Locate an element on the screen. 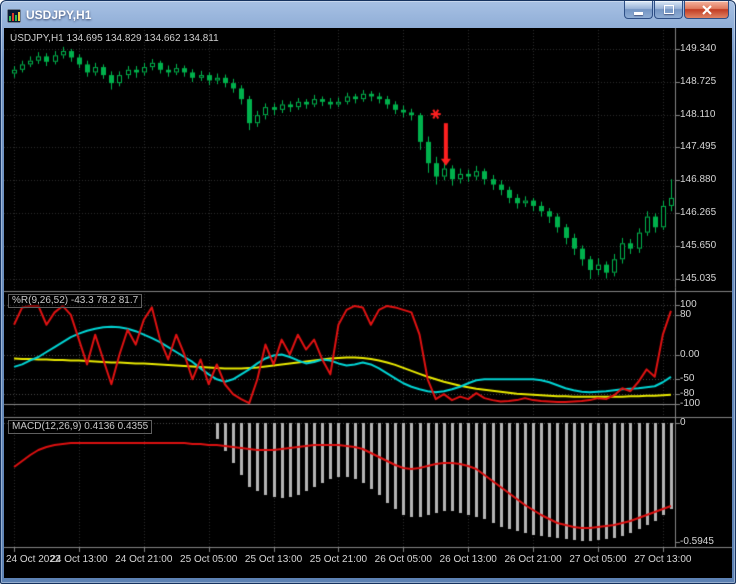  close-icon is located at coordinates (706, 9).